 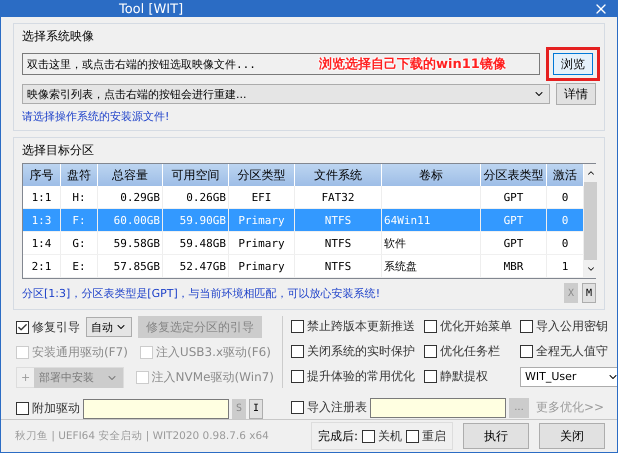 What do you see at coordinates (256, 408) in the screenshot?
I see `small-button: I` at bounding box center [256, 408].